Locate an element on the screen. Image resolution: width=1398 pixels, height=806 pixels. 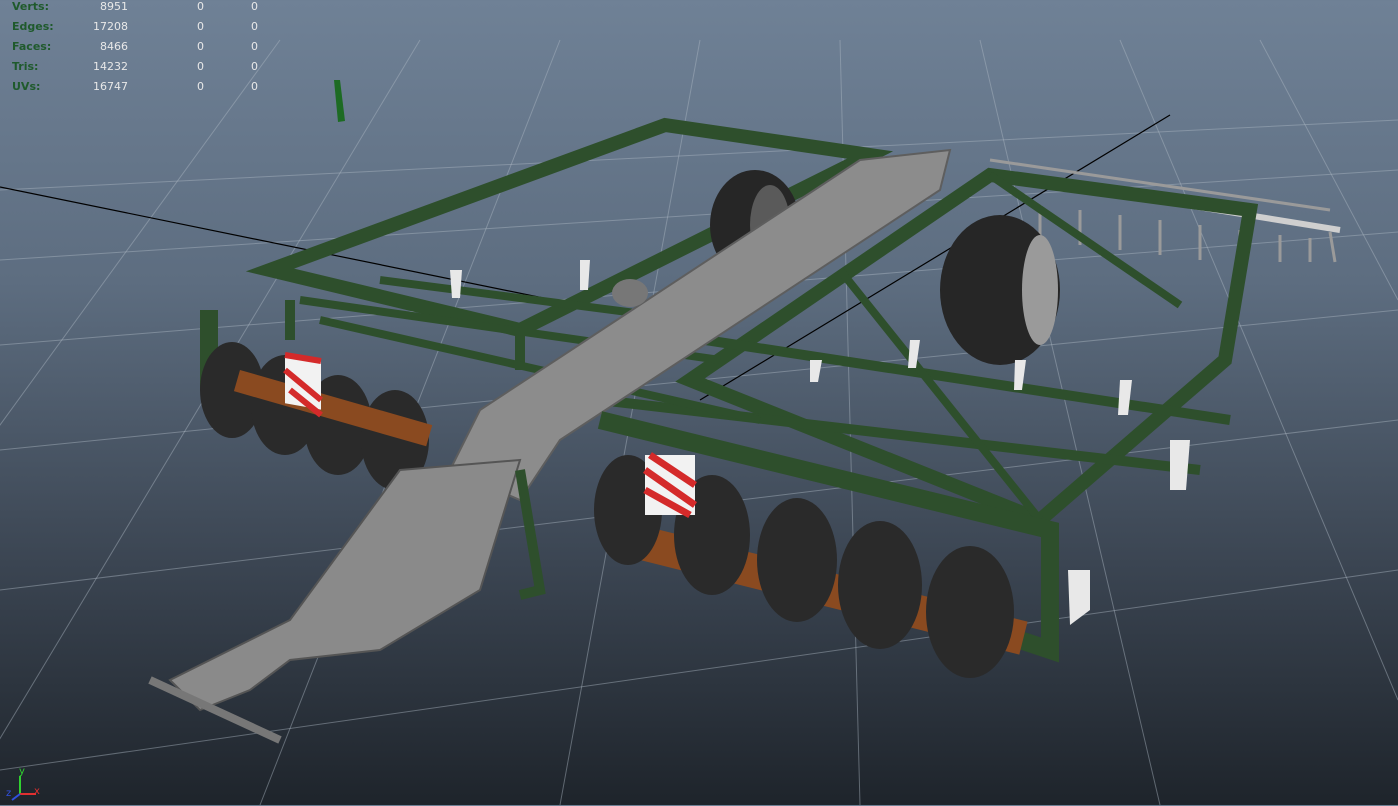
axis-gizmo: y x z is located at coordinates (26, 784).